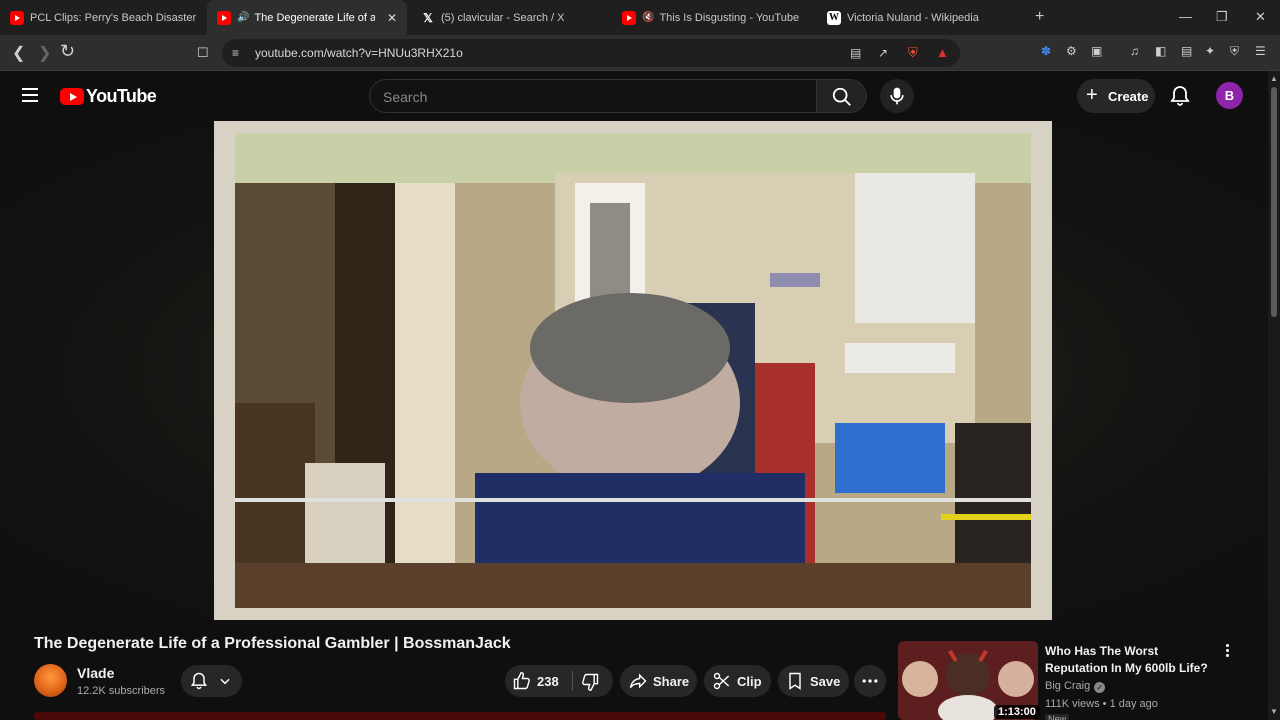 The width and height of the screenshot is (1280, 720). Describe the element at coordinates (1185, 16) in the screenshot. I see `minimize-icon: —` at that location.